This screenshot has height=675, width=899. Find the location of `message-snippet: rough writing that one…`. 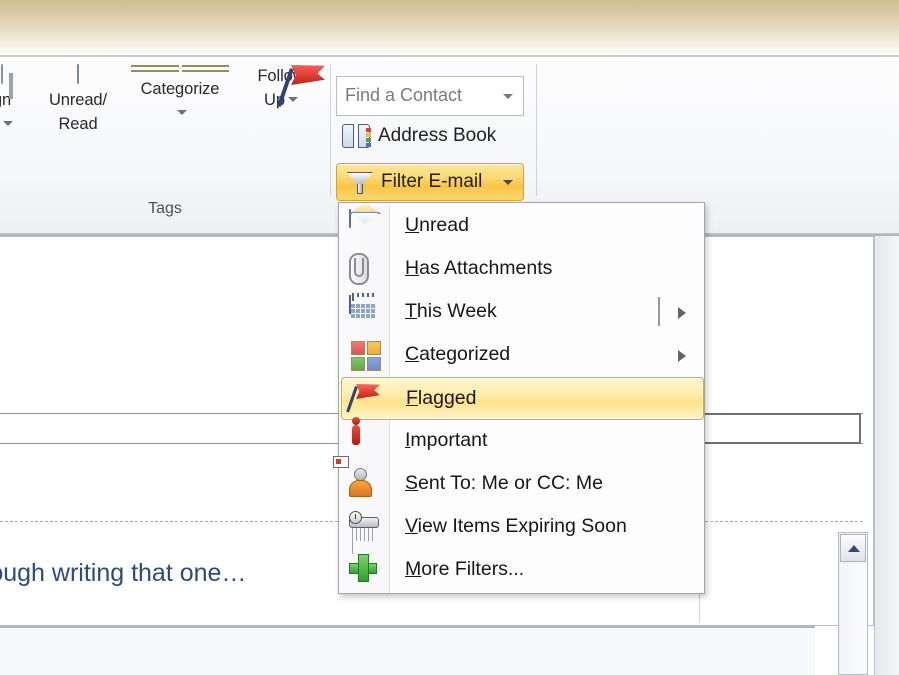

message-snippet: rough writing that one… is located at coordinates (123, 573).